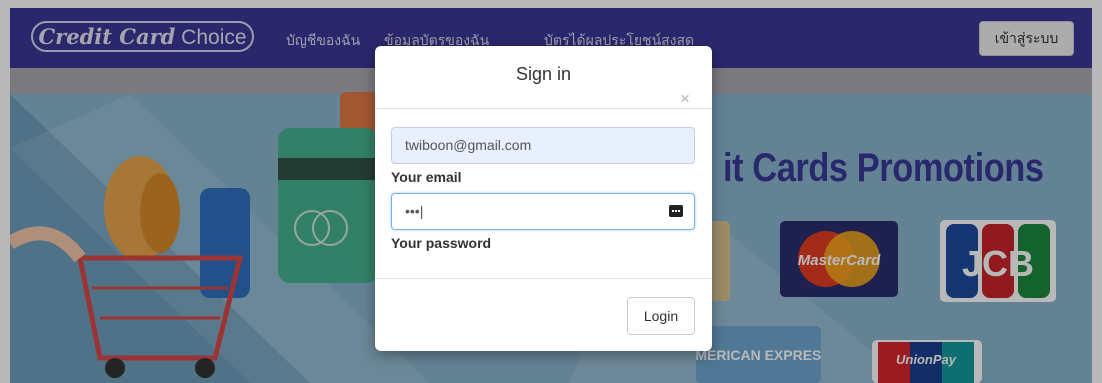 The width and height of the screenshot is (1102, 383). What do you see at coordinates (543, 108) in the screenshot?
I see `modal-header-divider` at bounding box center [543, 108].